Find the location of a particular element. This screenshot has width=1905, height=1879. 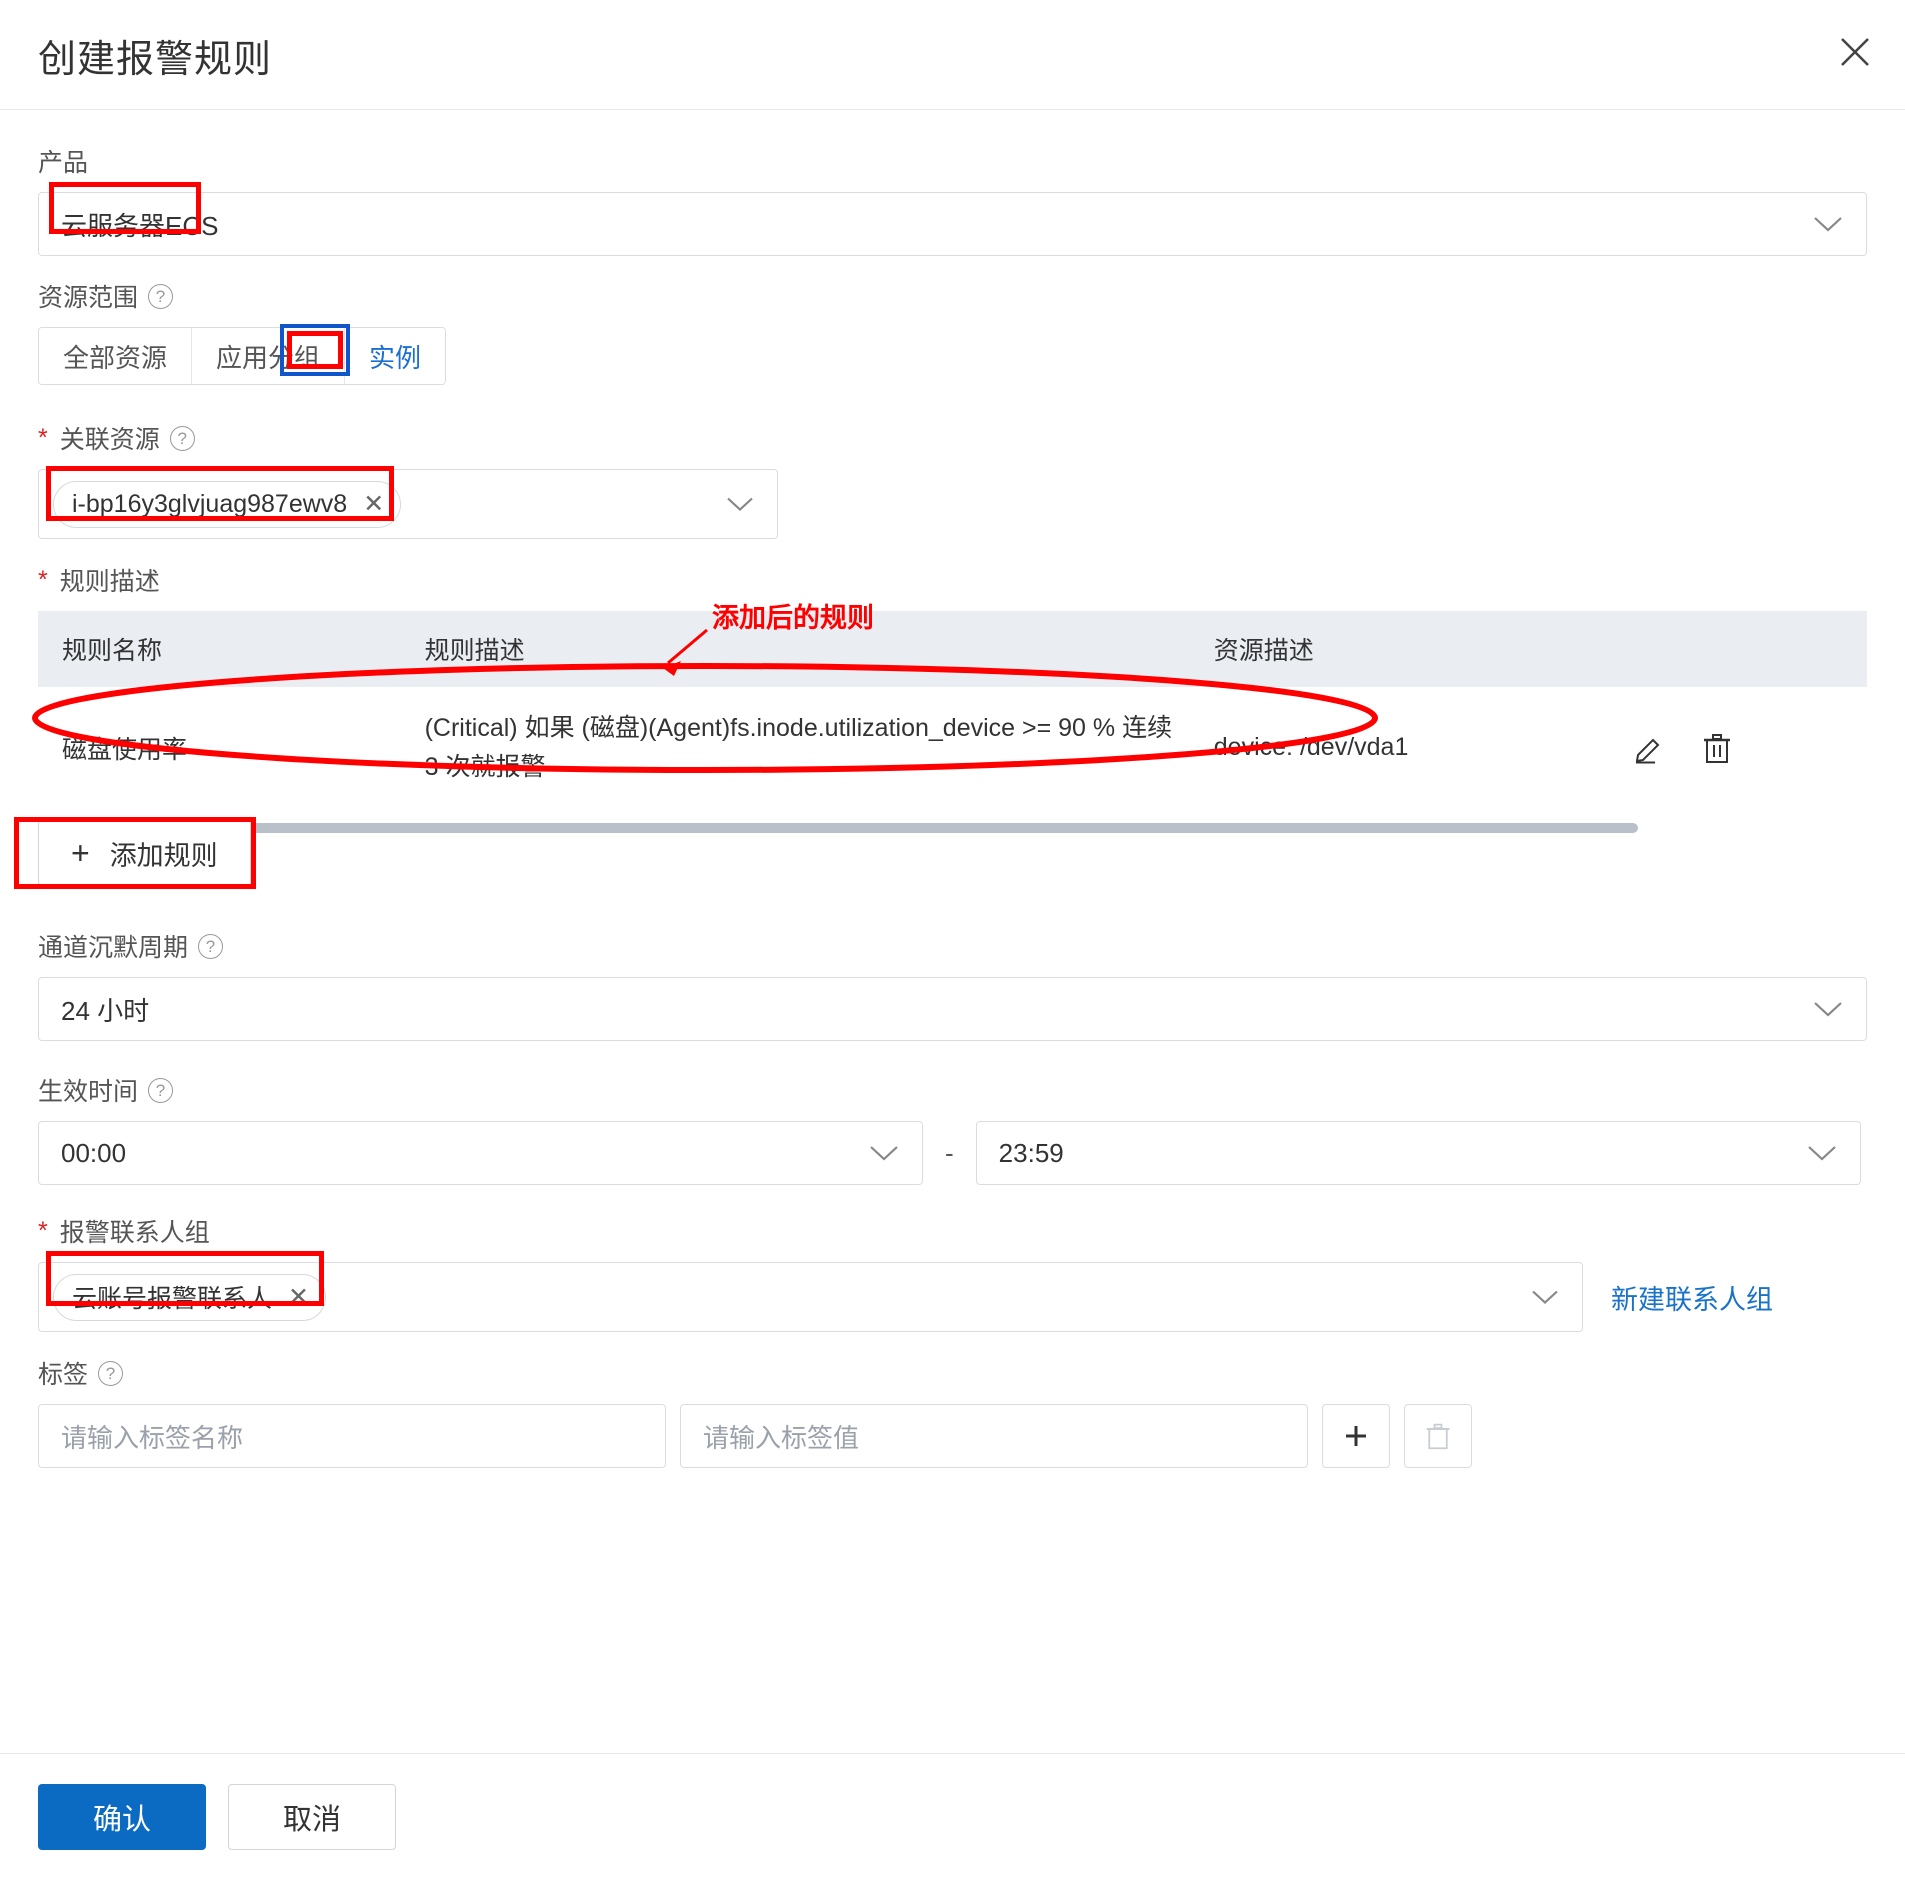

associated-resource-label: * 关联资源 ? is located at coordinates (408, 438).